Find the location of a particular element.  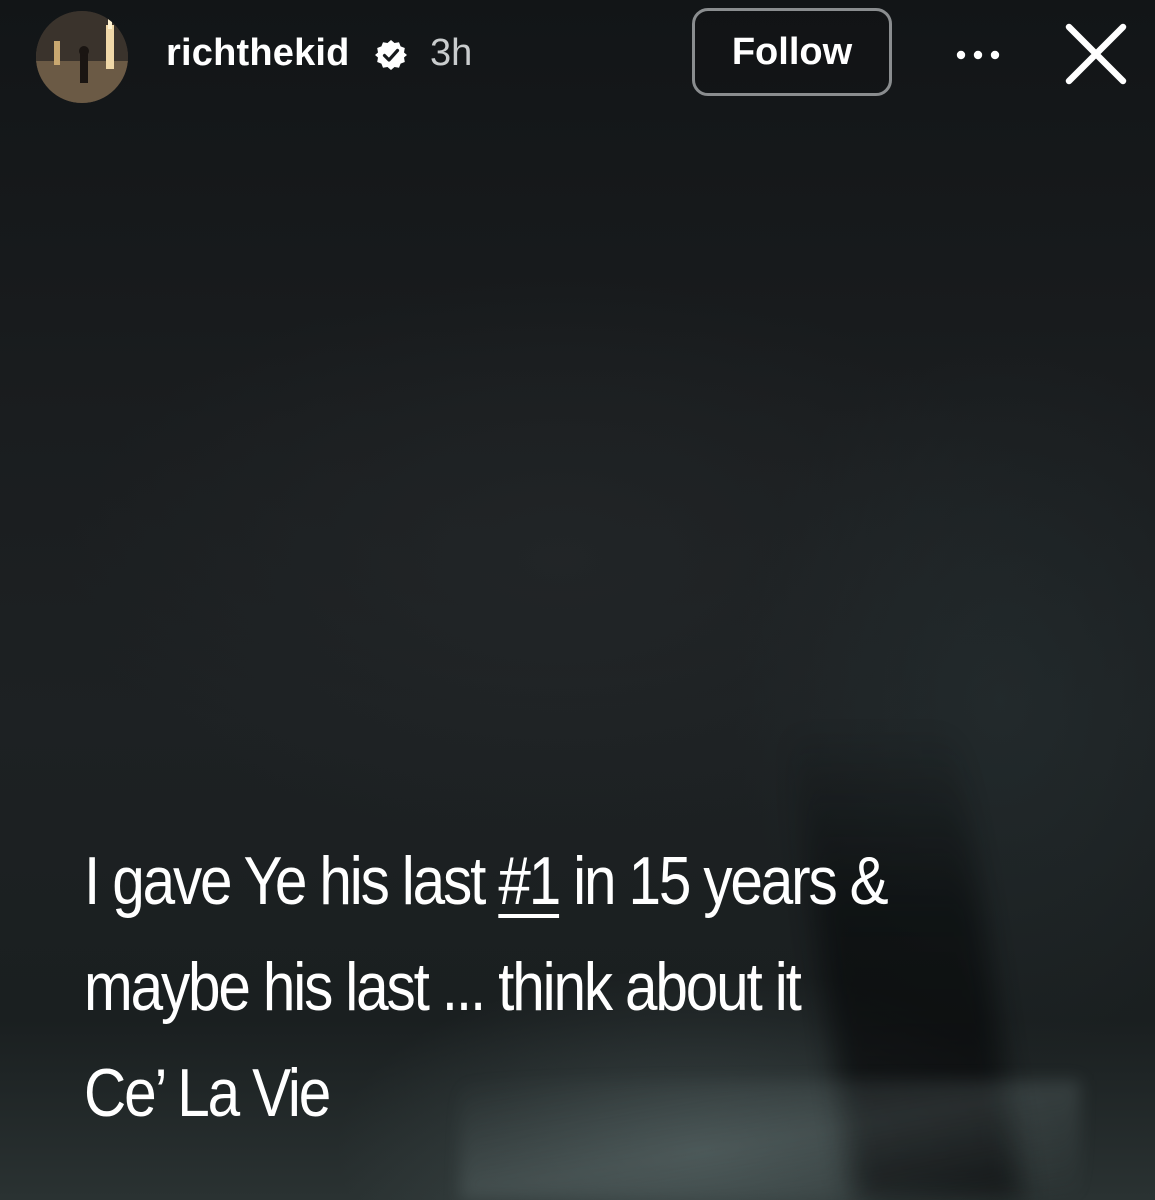

caption-line-1-text-b: in 15 years & is located at coordinates (724, 881).